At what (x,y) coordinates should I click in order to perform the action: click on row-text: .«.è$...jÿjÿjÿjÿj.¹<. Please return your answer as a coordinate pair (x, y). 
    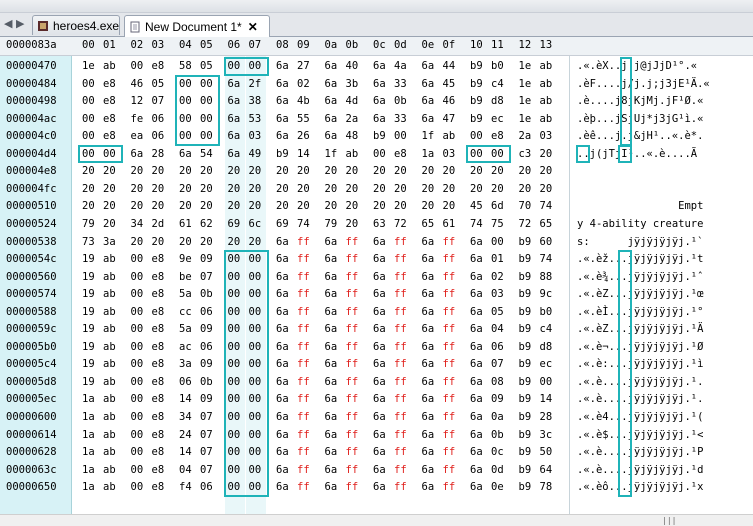
    Looking at the image, I should click on (662, 435).